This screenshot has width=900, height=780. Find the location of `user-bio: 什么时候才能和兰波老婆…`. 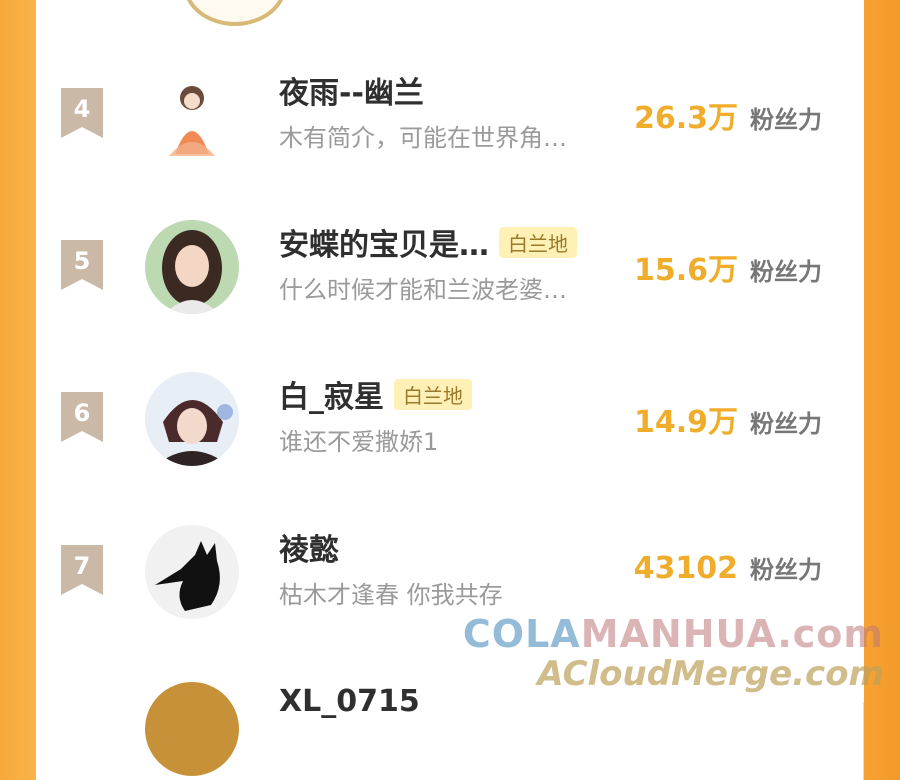

user-bio: 什么时候才能和兰波老婆… is located at coordinates (423, 290).